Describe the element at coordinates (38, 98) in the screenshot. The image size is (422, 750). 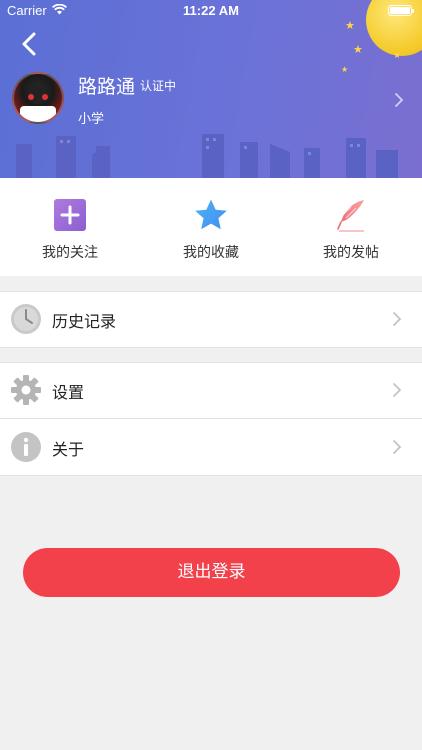
I see `avatar` at that location.